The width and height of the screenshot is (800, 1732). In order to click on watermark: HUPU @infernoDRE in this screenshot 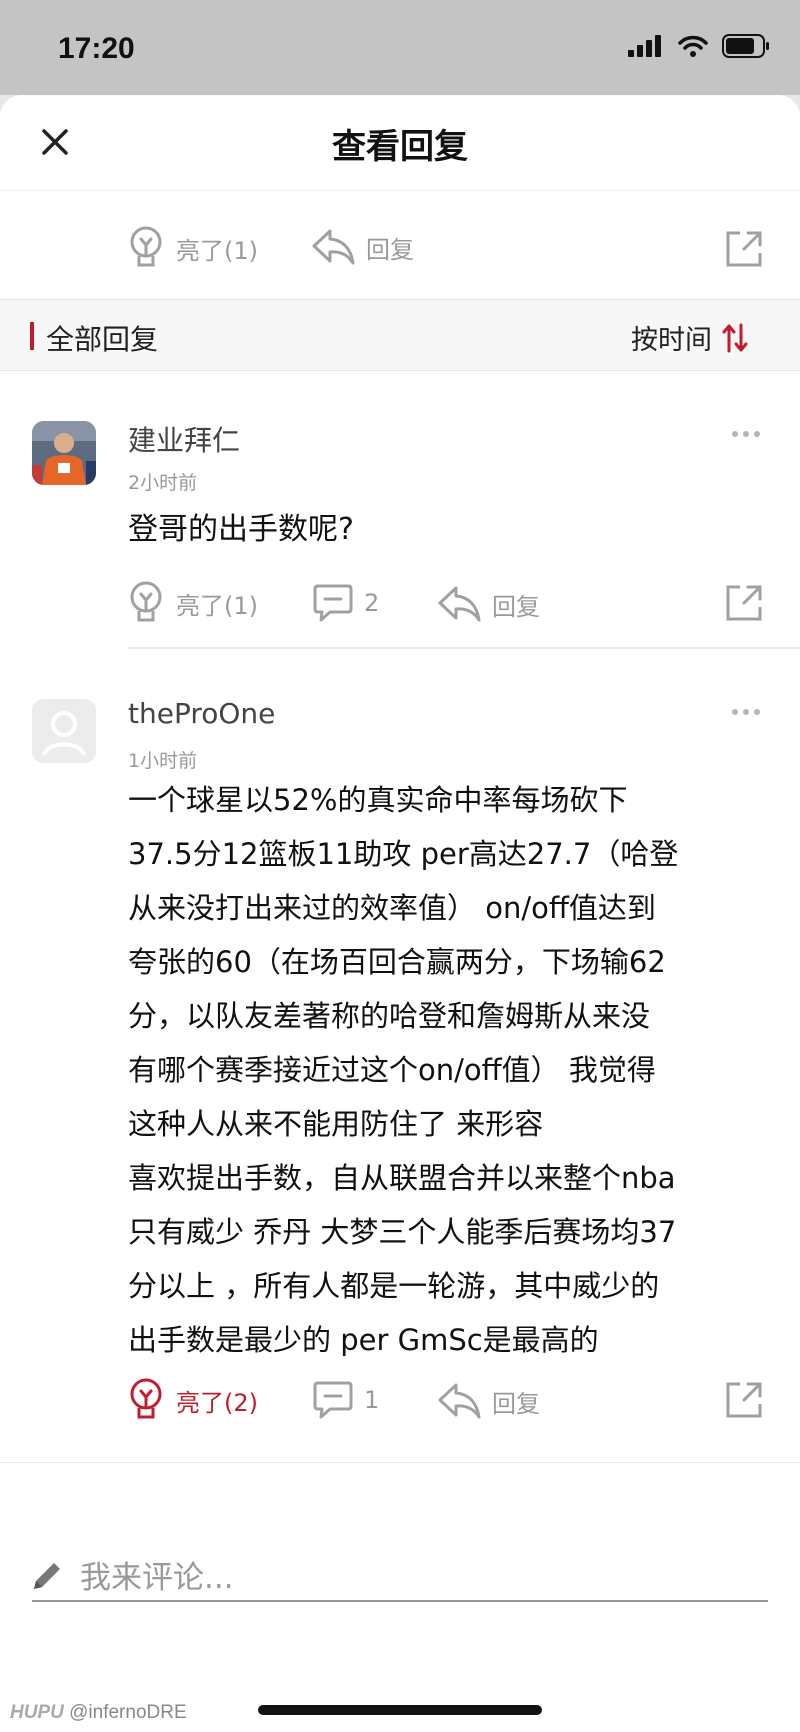, I will do `click(98, 1713)`.